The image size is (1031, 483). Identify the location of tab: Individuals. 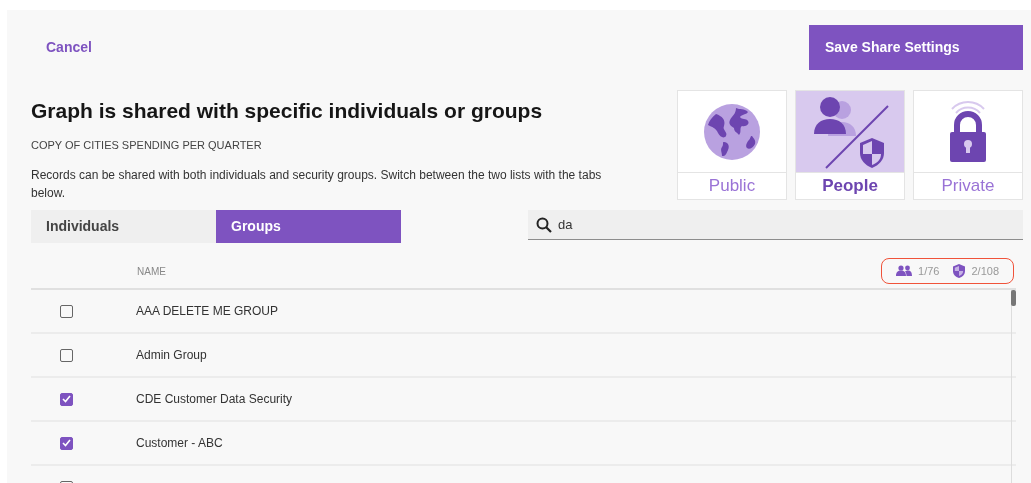
(123, 226).